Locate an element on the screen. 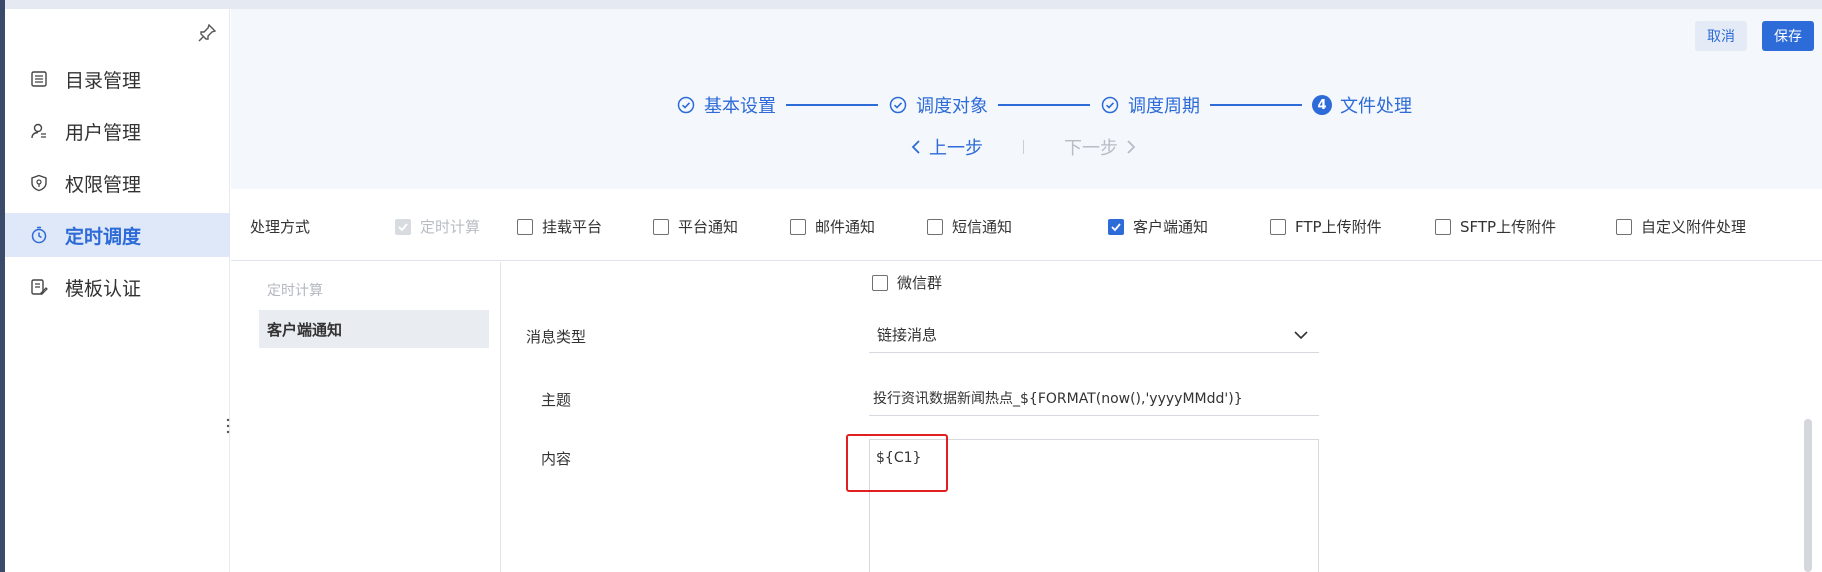 The height and width of the screenshot is (572, 1822). step-basic-settings: 基本设置 is located at coordinates (726, 105).